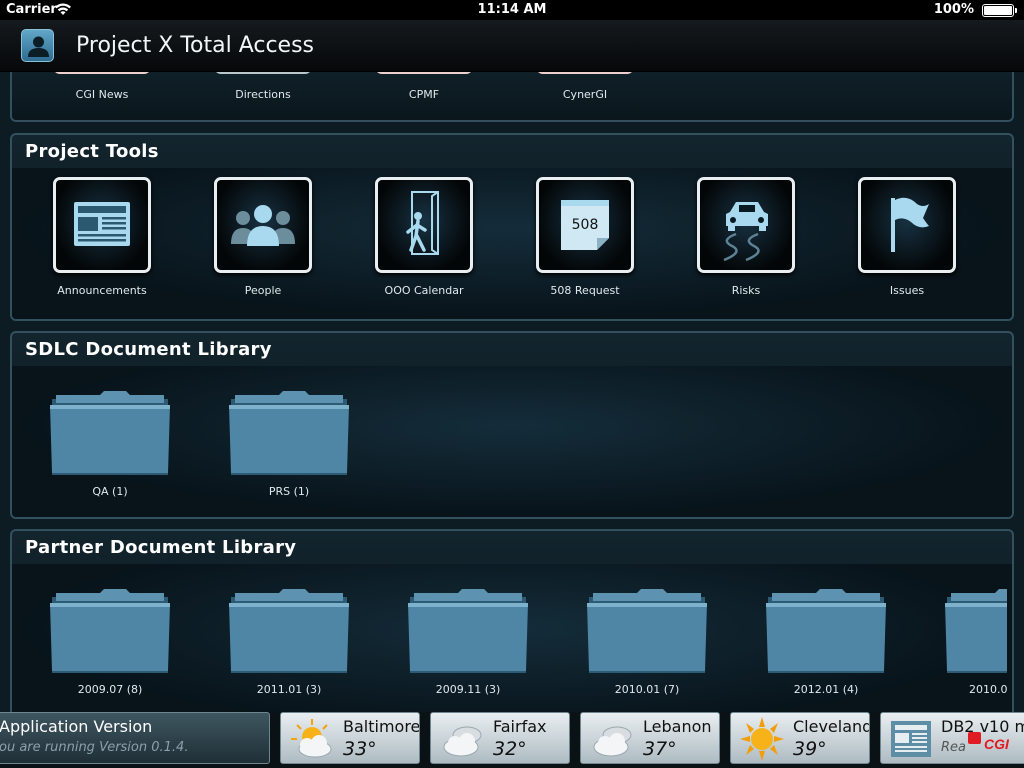  Describe the element at coordinates (424, 290) in the screenshot. I see `tile-label: OOO Calendar` at that location.